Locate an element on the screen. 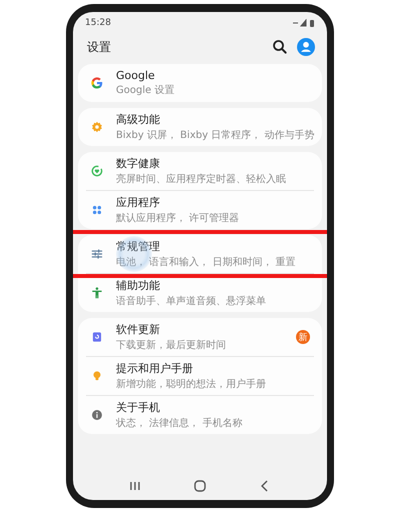 This screenshot has width=400, height=512. item-title: 常规管理 is located at coordinates (138, 246).